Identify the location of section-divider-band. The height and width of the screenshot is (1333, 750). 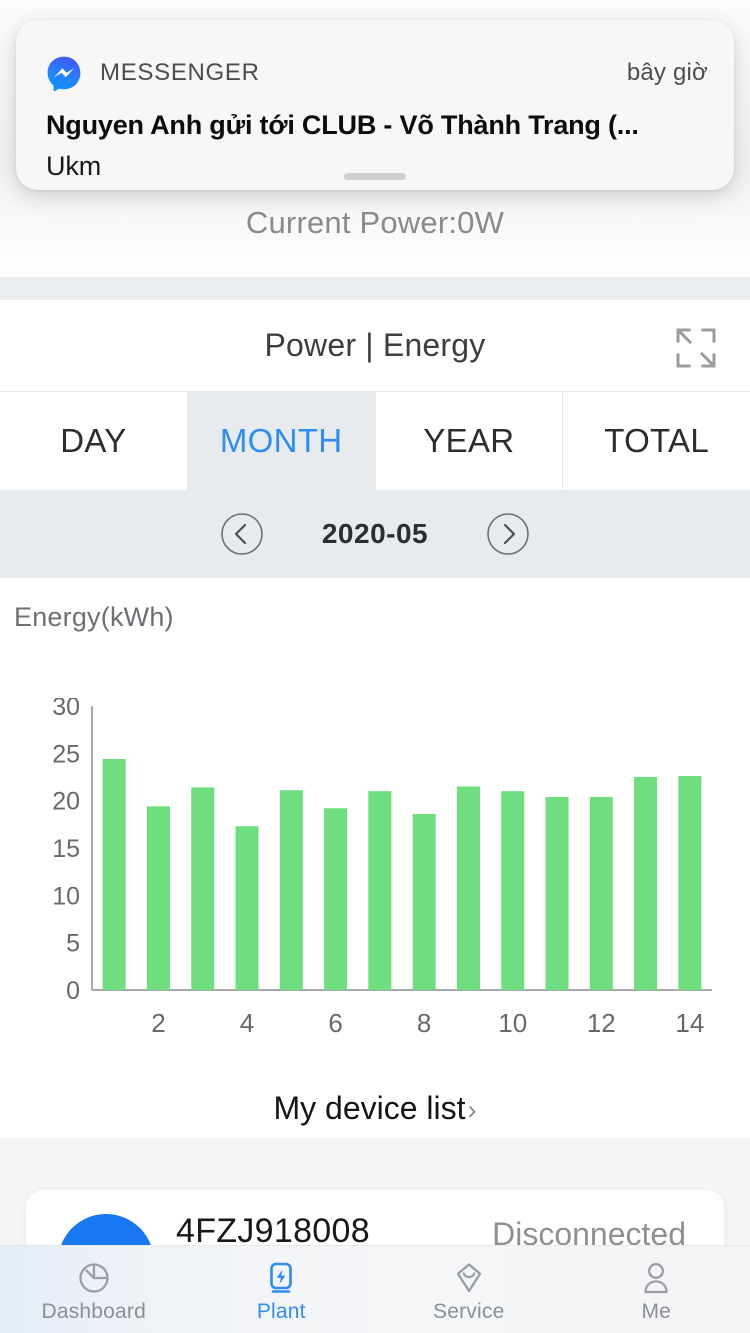
(375, 288).